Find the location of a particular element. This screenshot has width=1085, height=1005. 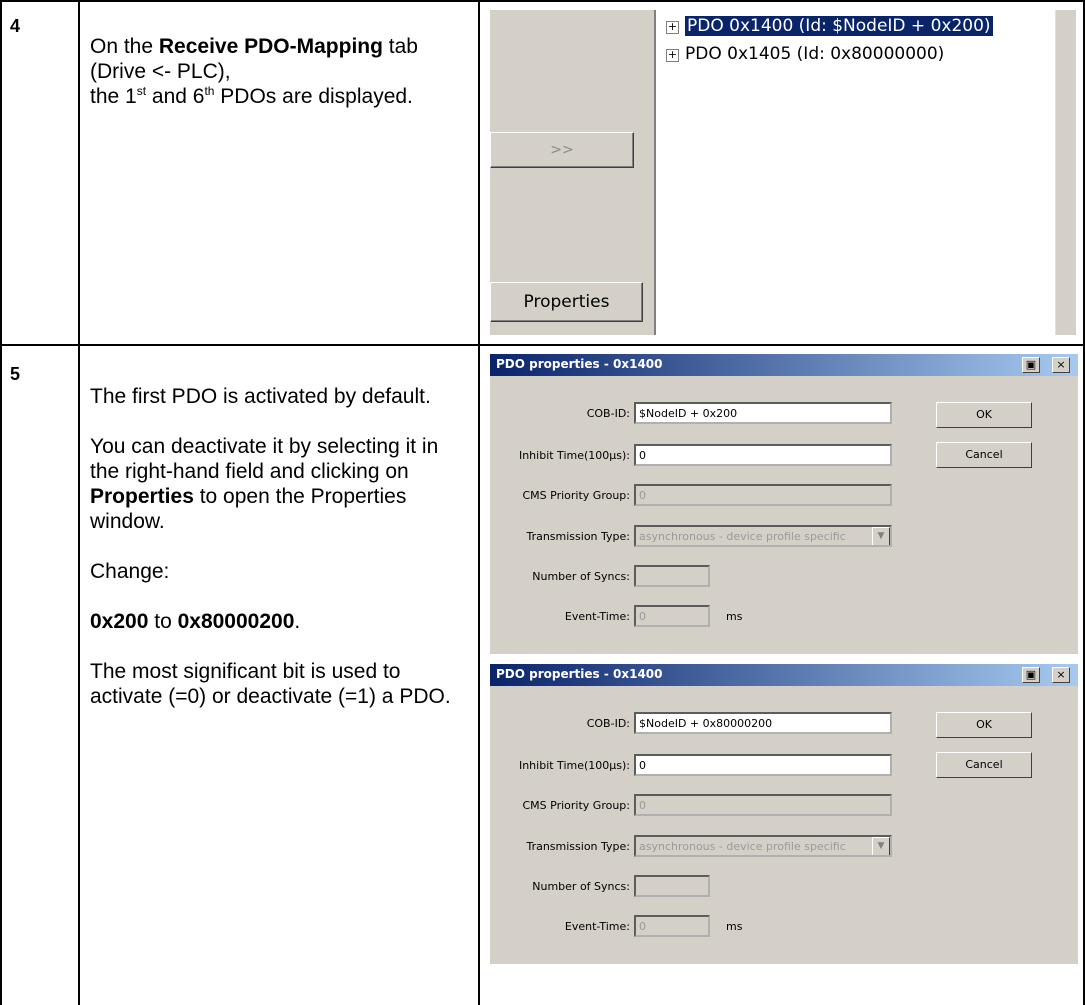

properties-button: Properties is located at coordinates (566, 302).